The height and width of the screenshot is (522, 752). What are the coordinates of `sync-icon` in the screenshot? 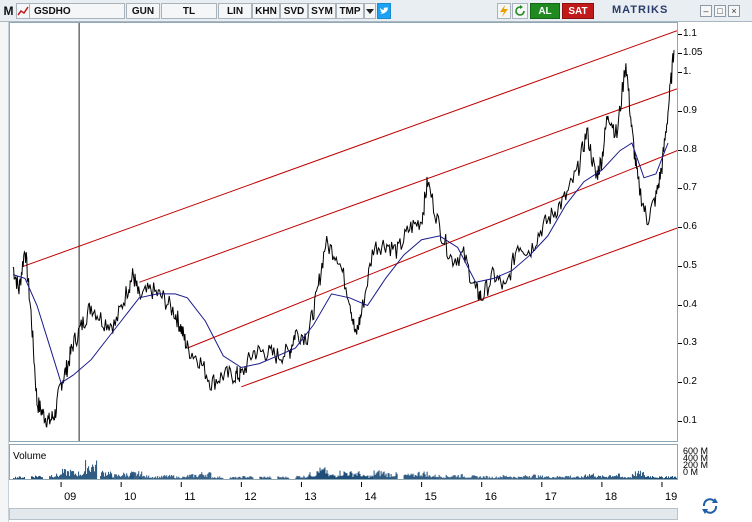 It's located at (710, 506).